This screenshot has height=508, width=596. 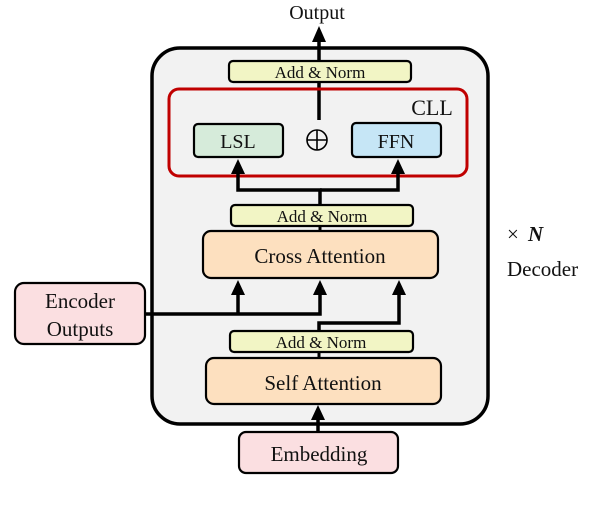 What do you see at coordinates (321, 342) in the screenshot?
I see `bottom-add-norm-label: Add & Norm` at bounding box center [321, 342].